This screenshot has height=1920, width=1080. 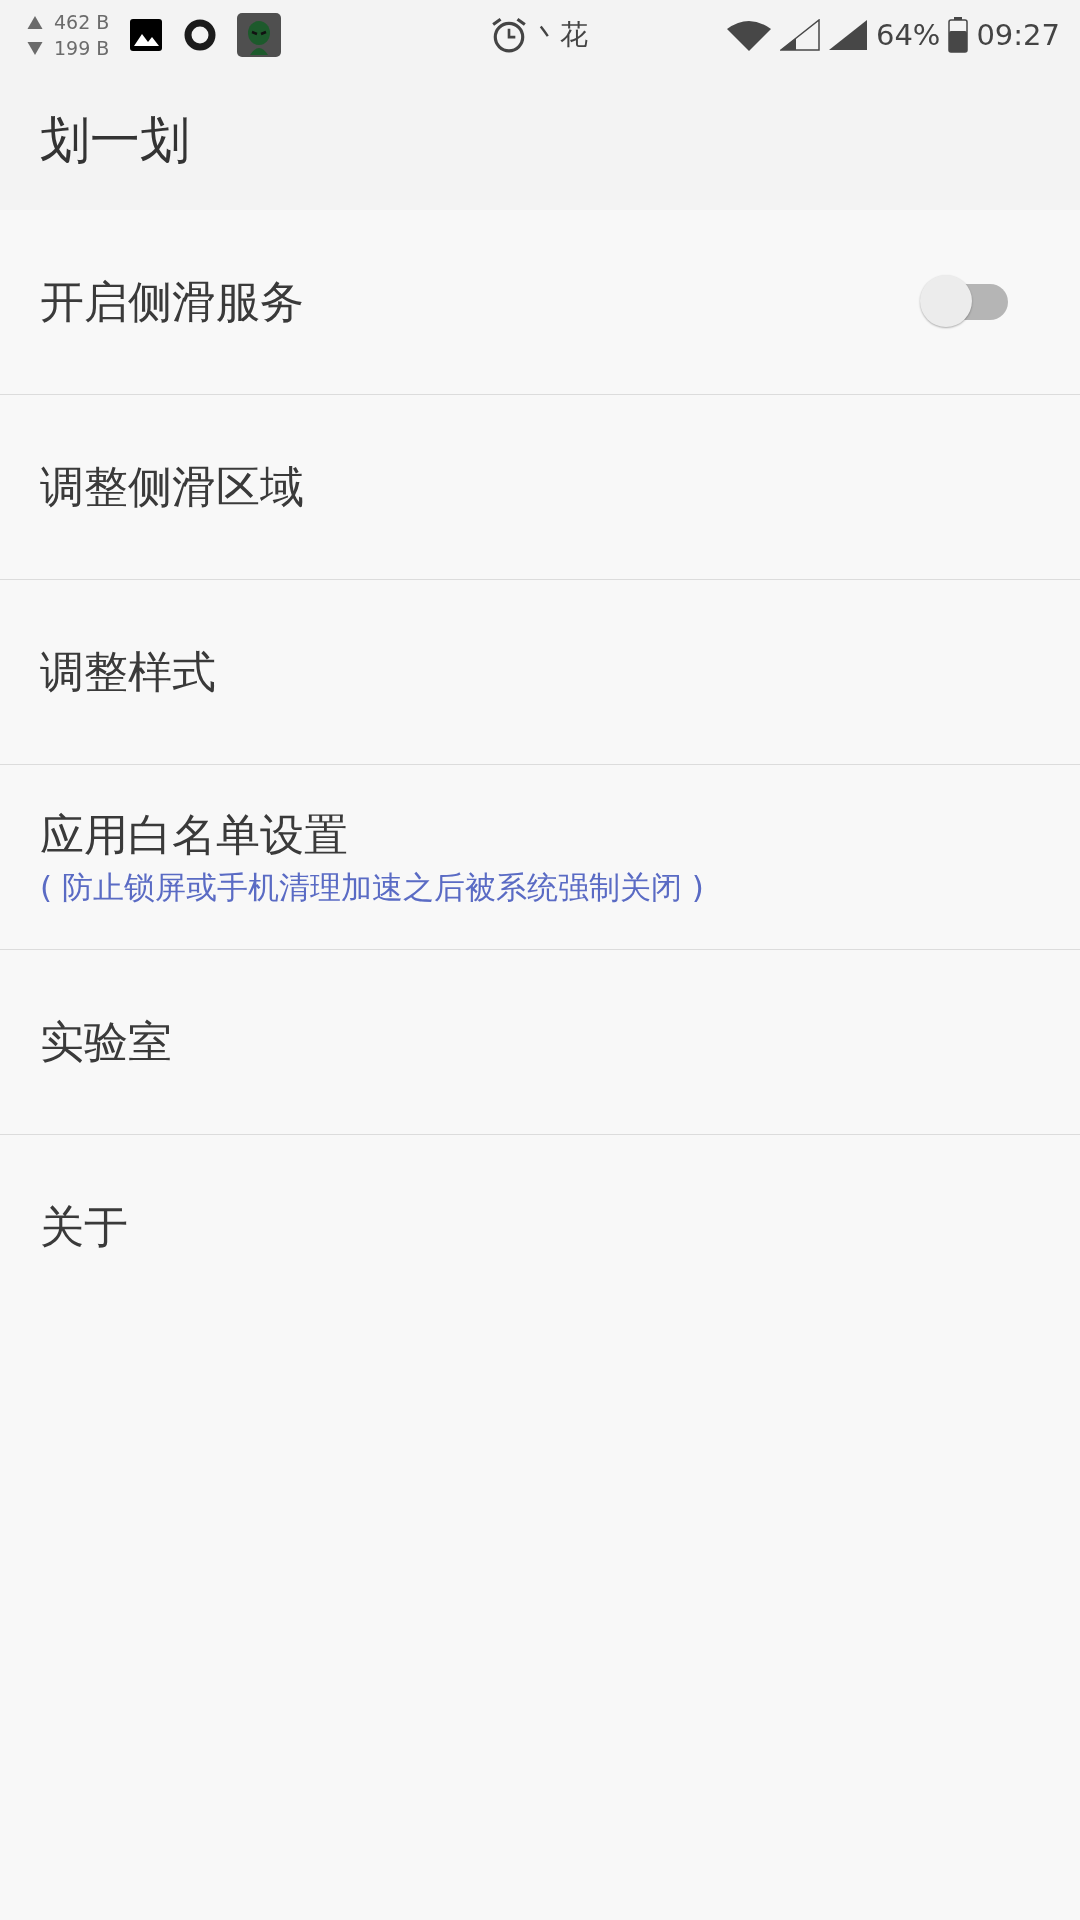 What do you see at coordinates (540, 1042) in the screenshot?
I see `settings-item: 实验室` at bounding box center [540, 1042].